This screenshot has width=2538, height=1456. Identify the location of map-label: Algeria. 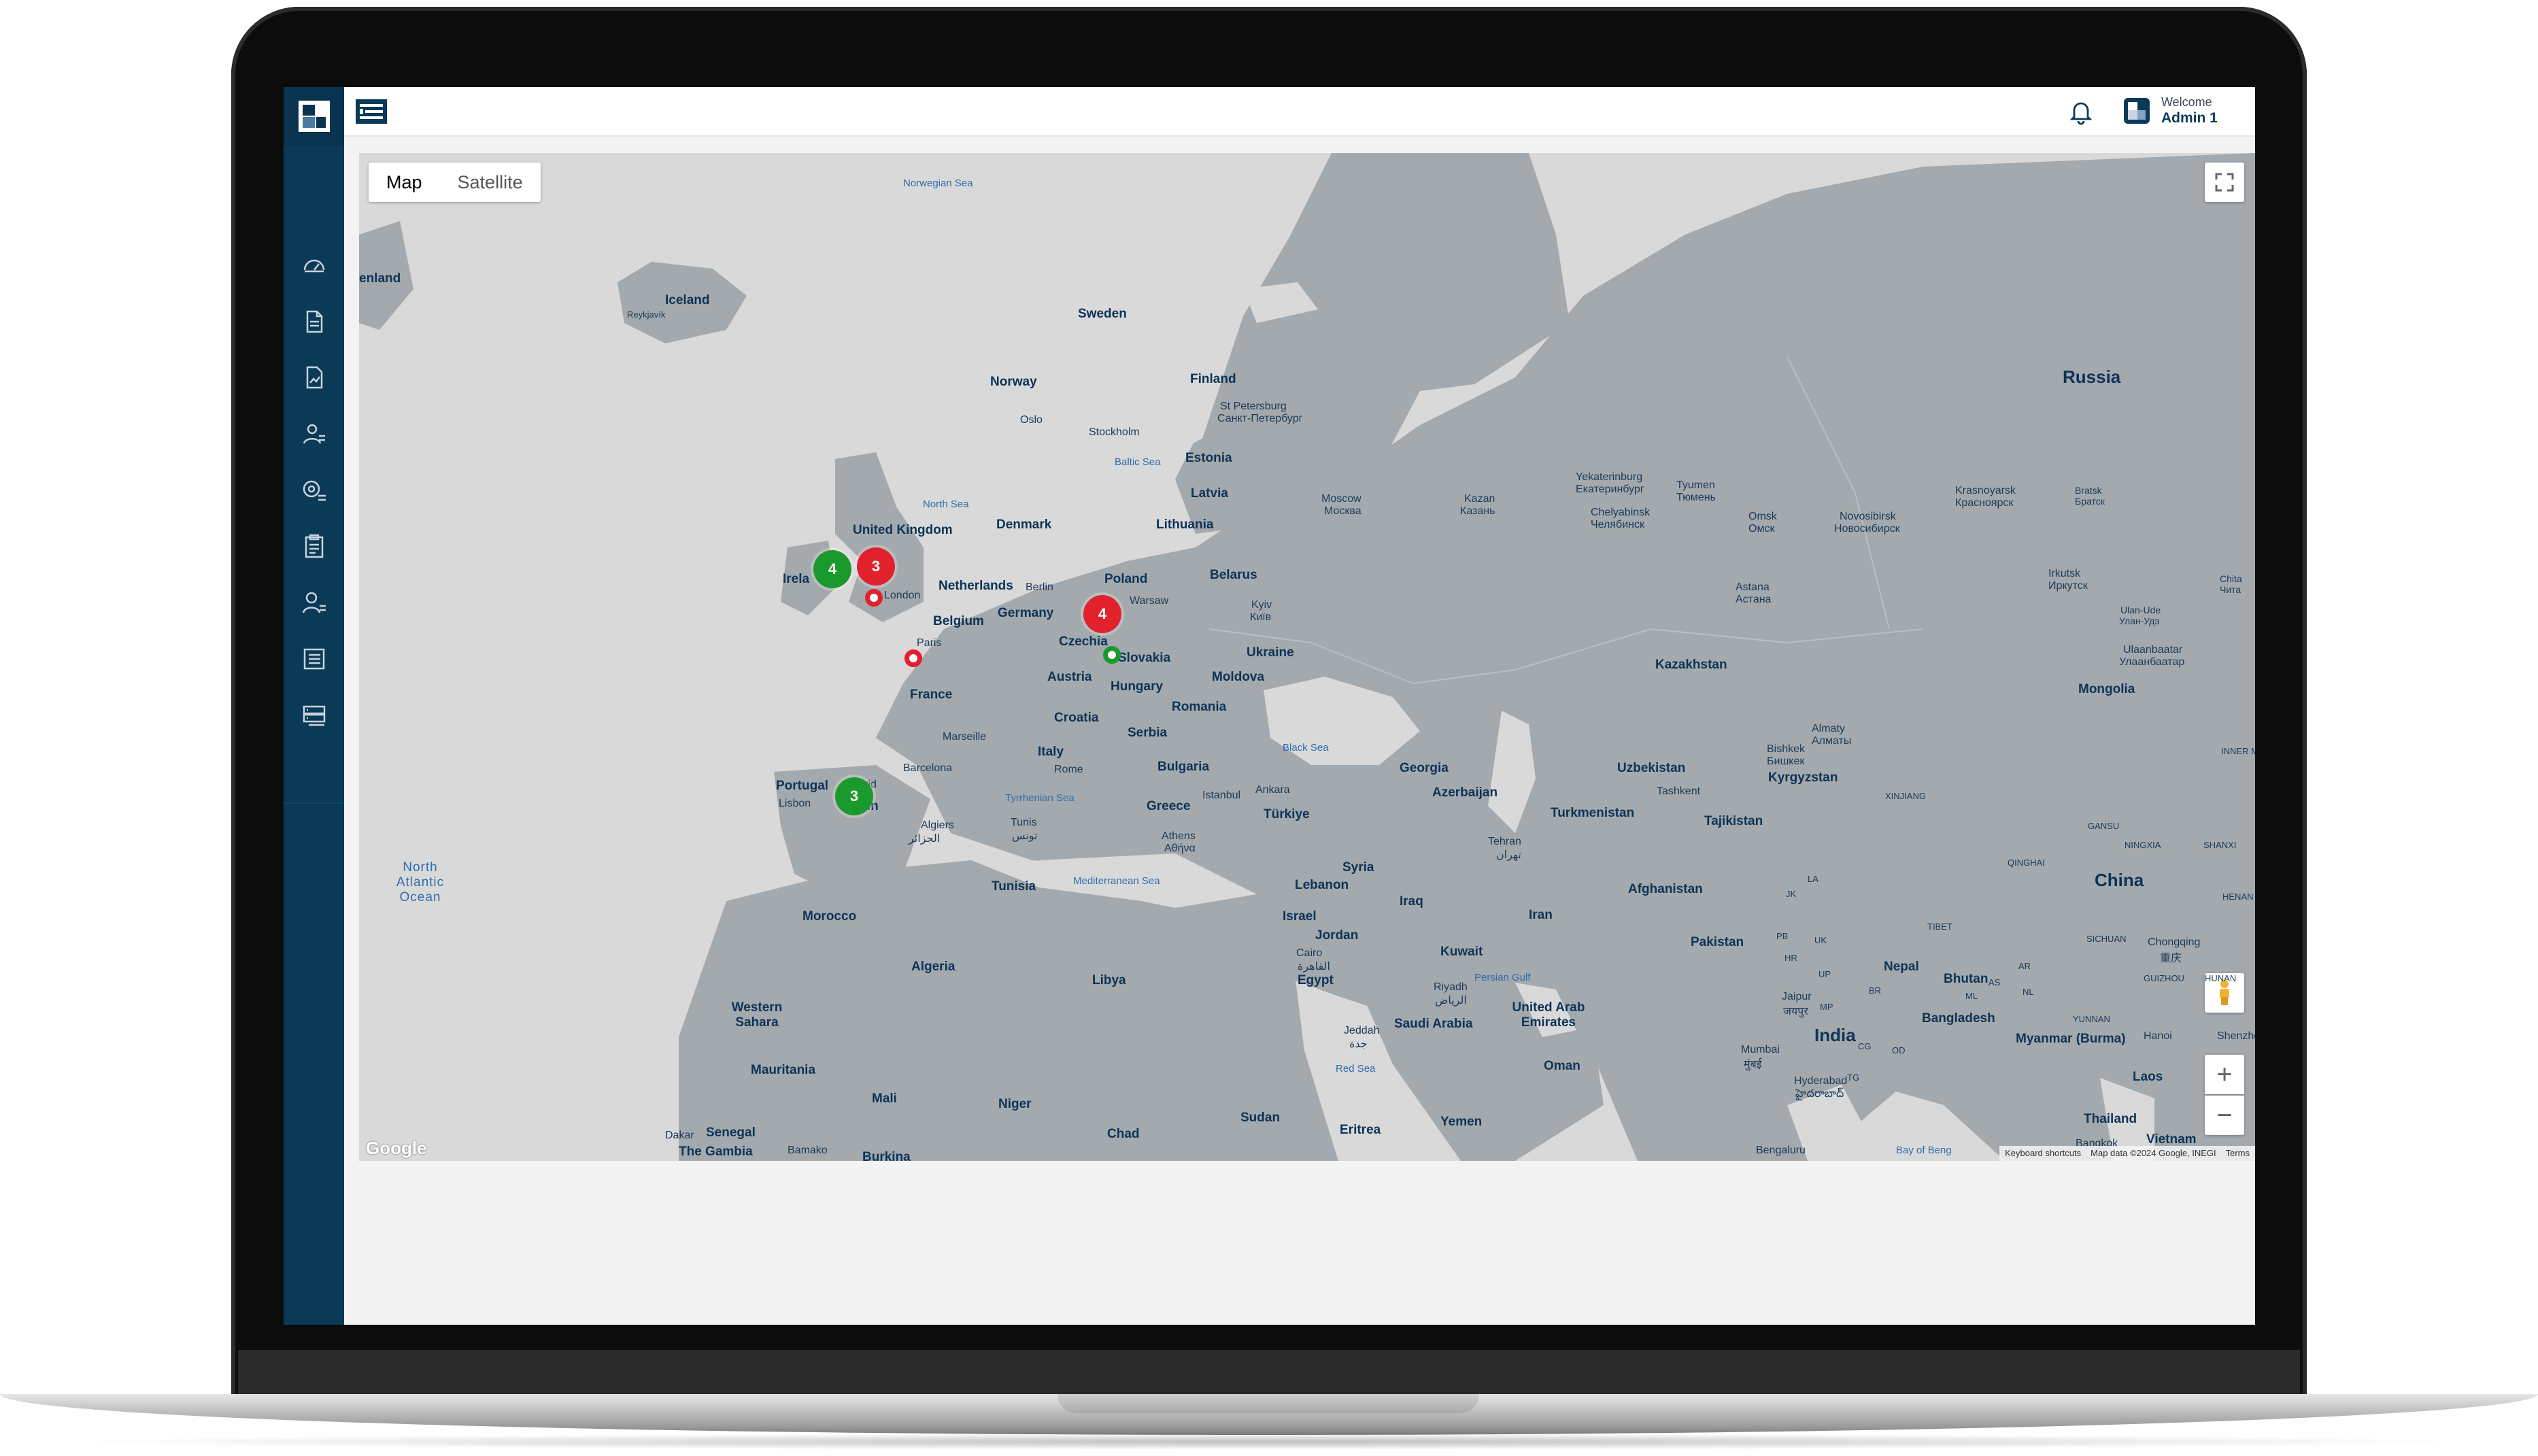
(933, 967).